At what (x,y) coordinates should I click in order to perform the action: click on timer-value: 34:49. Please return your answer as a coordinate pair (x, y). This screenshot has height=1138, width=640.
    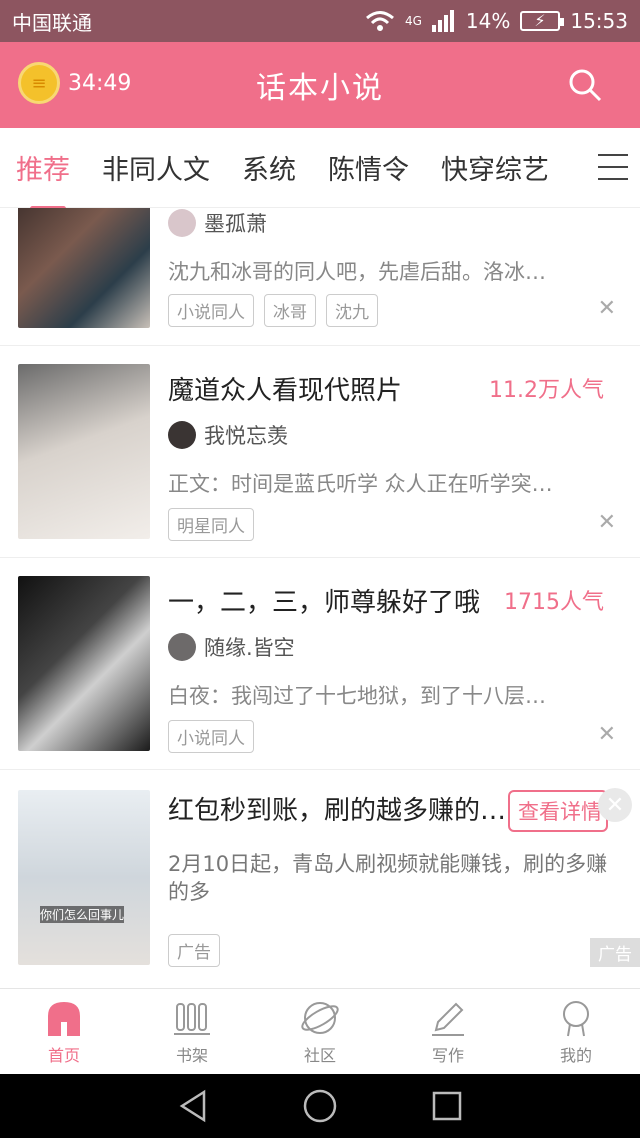
    Looking at the image, I should click on (100, 83).